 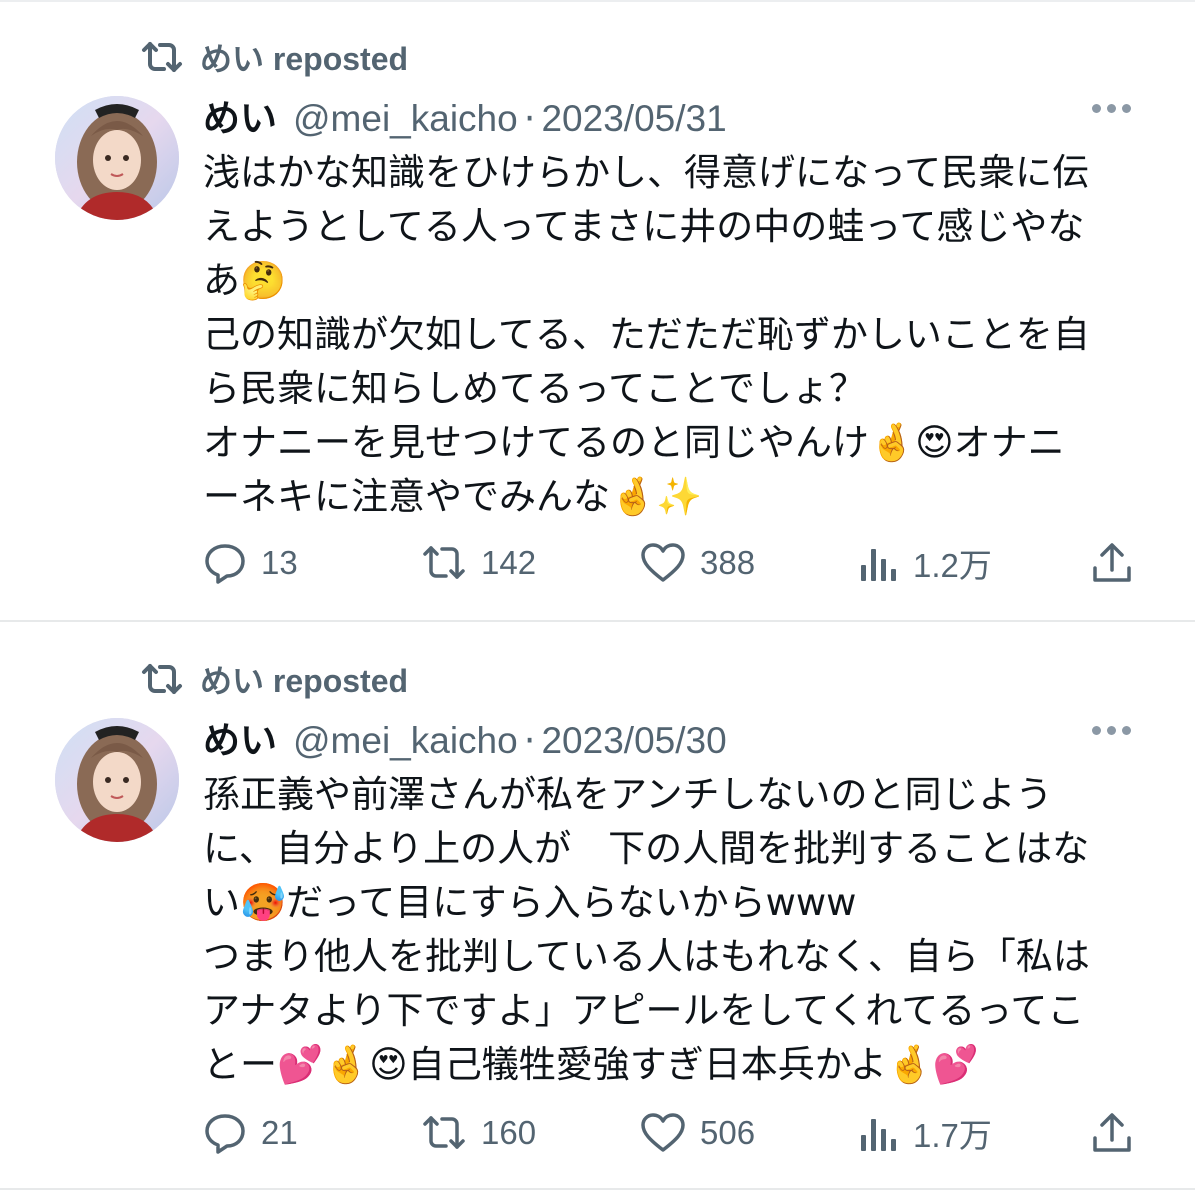 I want to click on tweet-text-line: アナタより下ですよ」アピールをしてくれてるってこ, so click(x=644, y=1010).